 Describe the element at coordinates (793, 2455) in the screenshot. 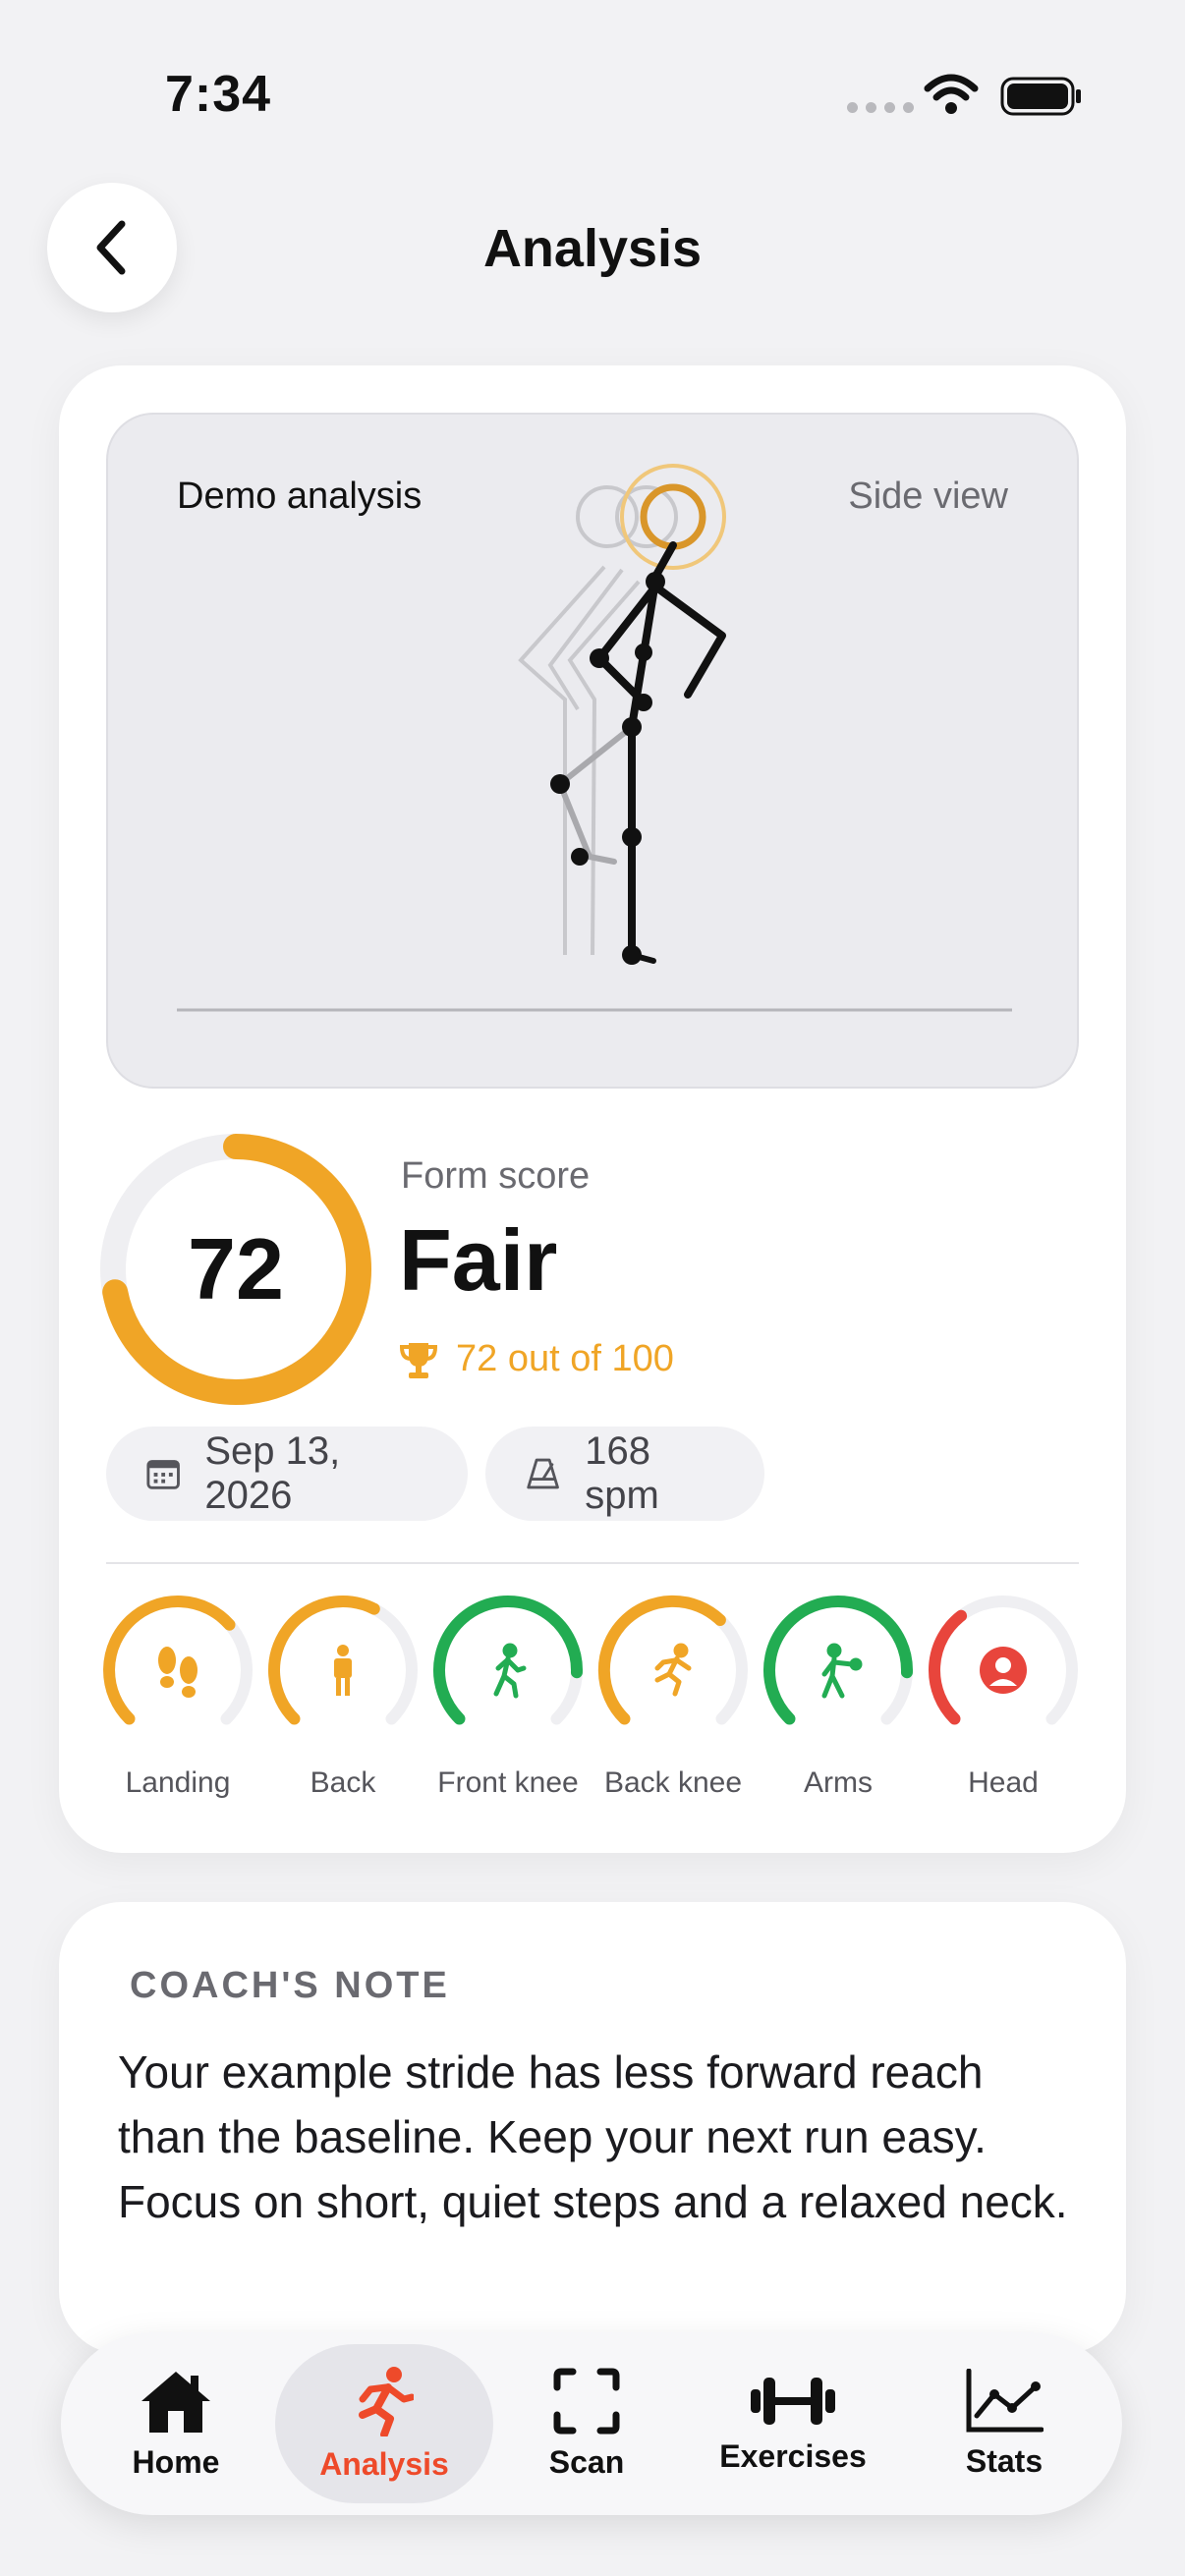

I see `tab-label: Exercises` at that location.